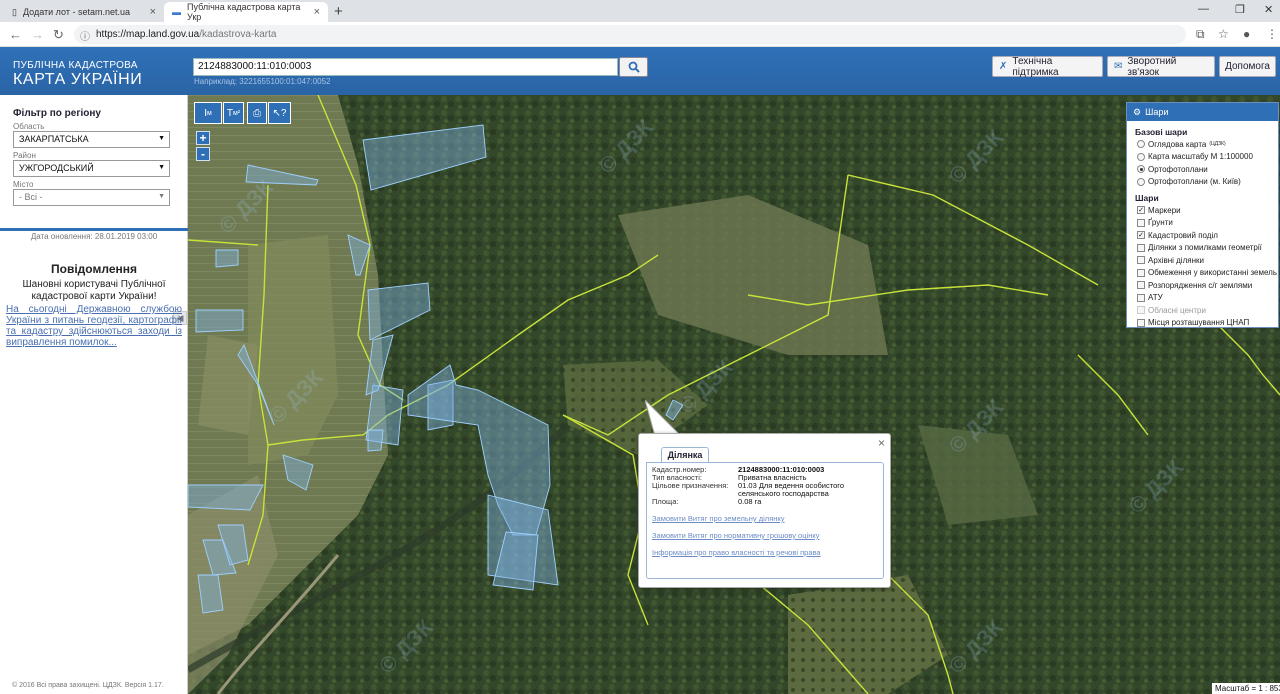 Image resolution: width=1280 pixels, height=694 pixels. I want to click on printer-icon: ⎙, so click(257, 113).